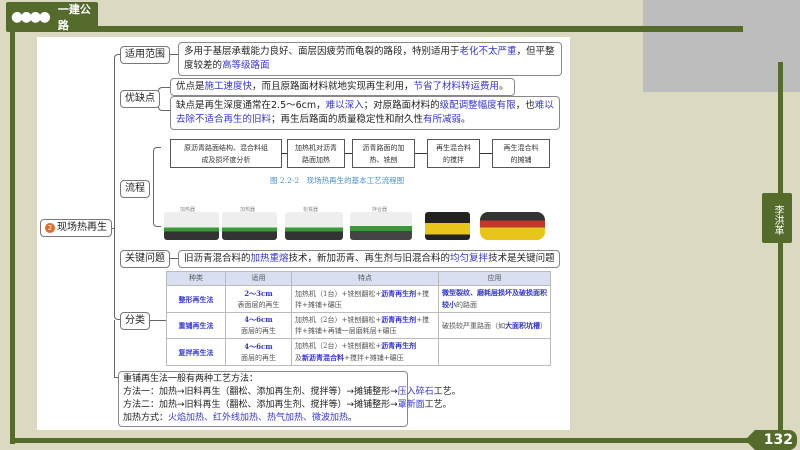  Describe the element at coordinates (50, 228) in the screenshot. I see `badge-icon: 2` at that location.